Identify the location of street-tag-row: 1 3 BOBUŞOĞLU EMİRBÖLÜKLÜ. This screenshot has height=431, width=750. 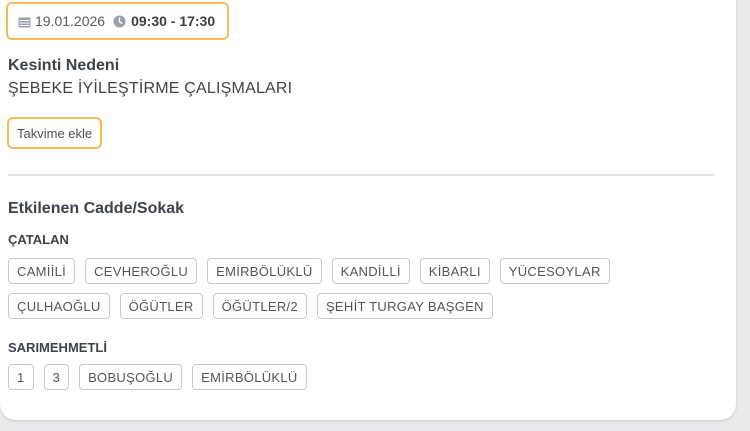
(157, 377).